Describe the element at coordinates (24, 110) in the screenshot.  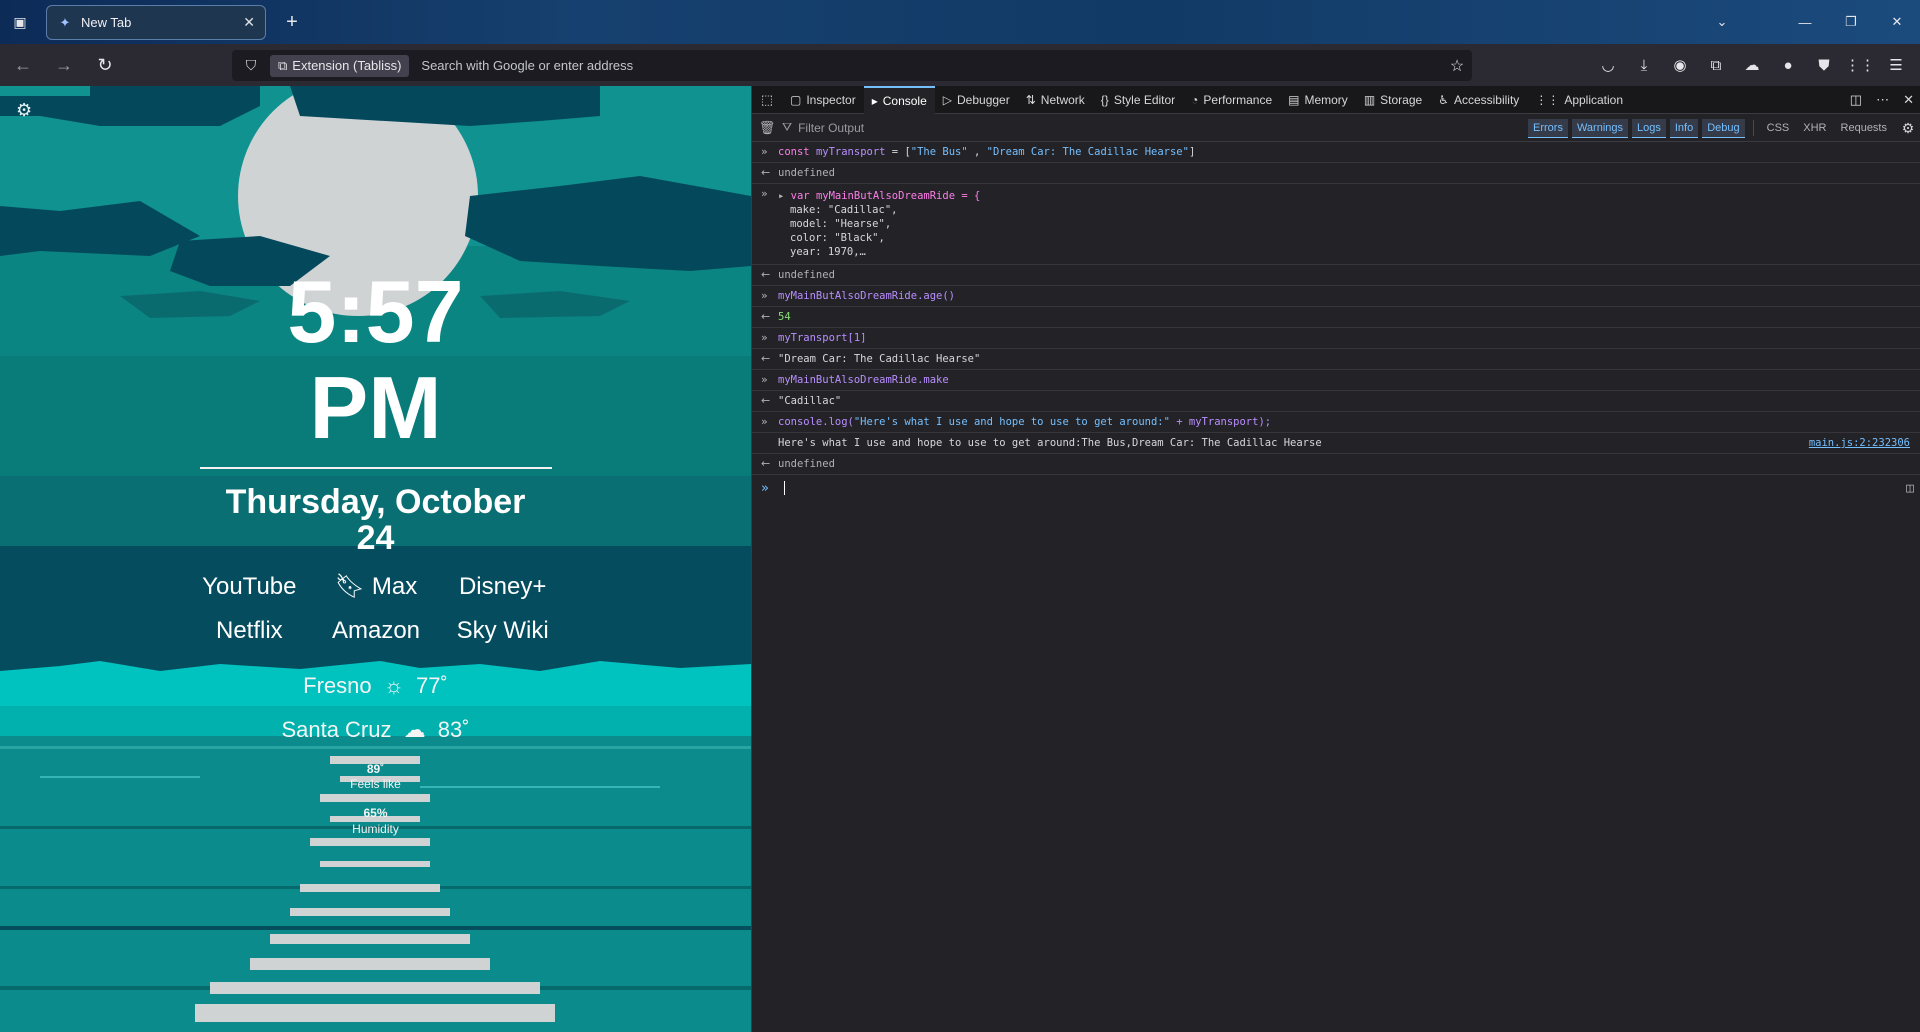
I see `settings-gear-icon: ⚙` at that location.